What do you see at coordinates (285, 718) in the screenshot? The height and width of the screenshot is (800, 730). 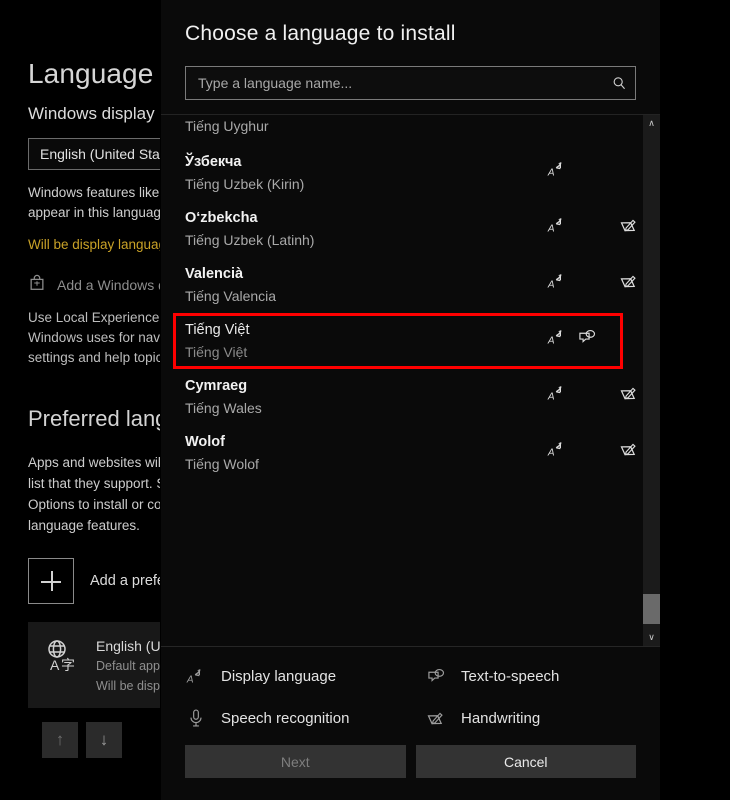 I see `legend-item-label: Speech recognition` at bounding box center [285, 718].